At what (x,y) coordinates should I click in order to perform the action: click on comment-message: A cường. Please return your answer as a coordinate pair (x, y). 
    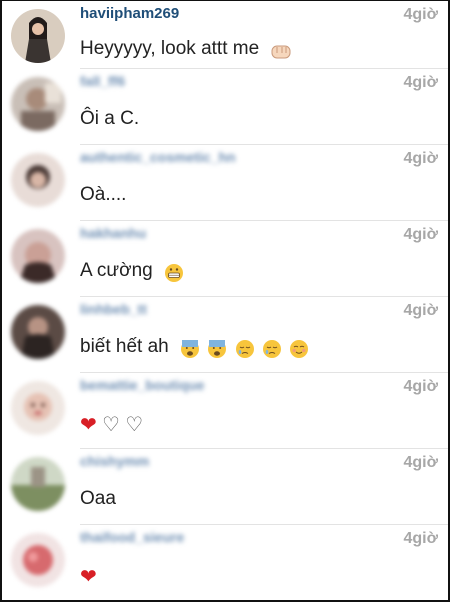
    Looking at the image, I should click on (116, 270).